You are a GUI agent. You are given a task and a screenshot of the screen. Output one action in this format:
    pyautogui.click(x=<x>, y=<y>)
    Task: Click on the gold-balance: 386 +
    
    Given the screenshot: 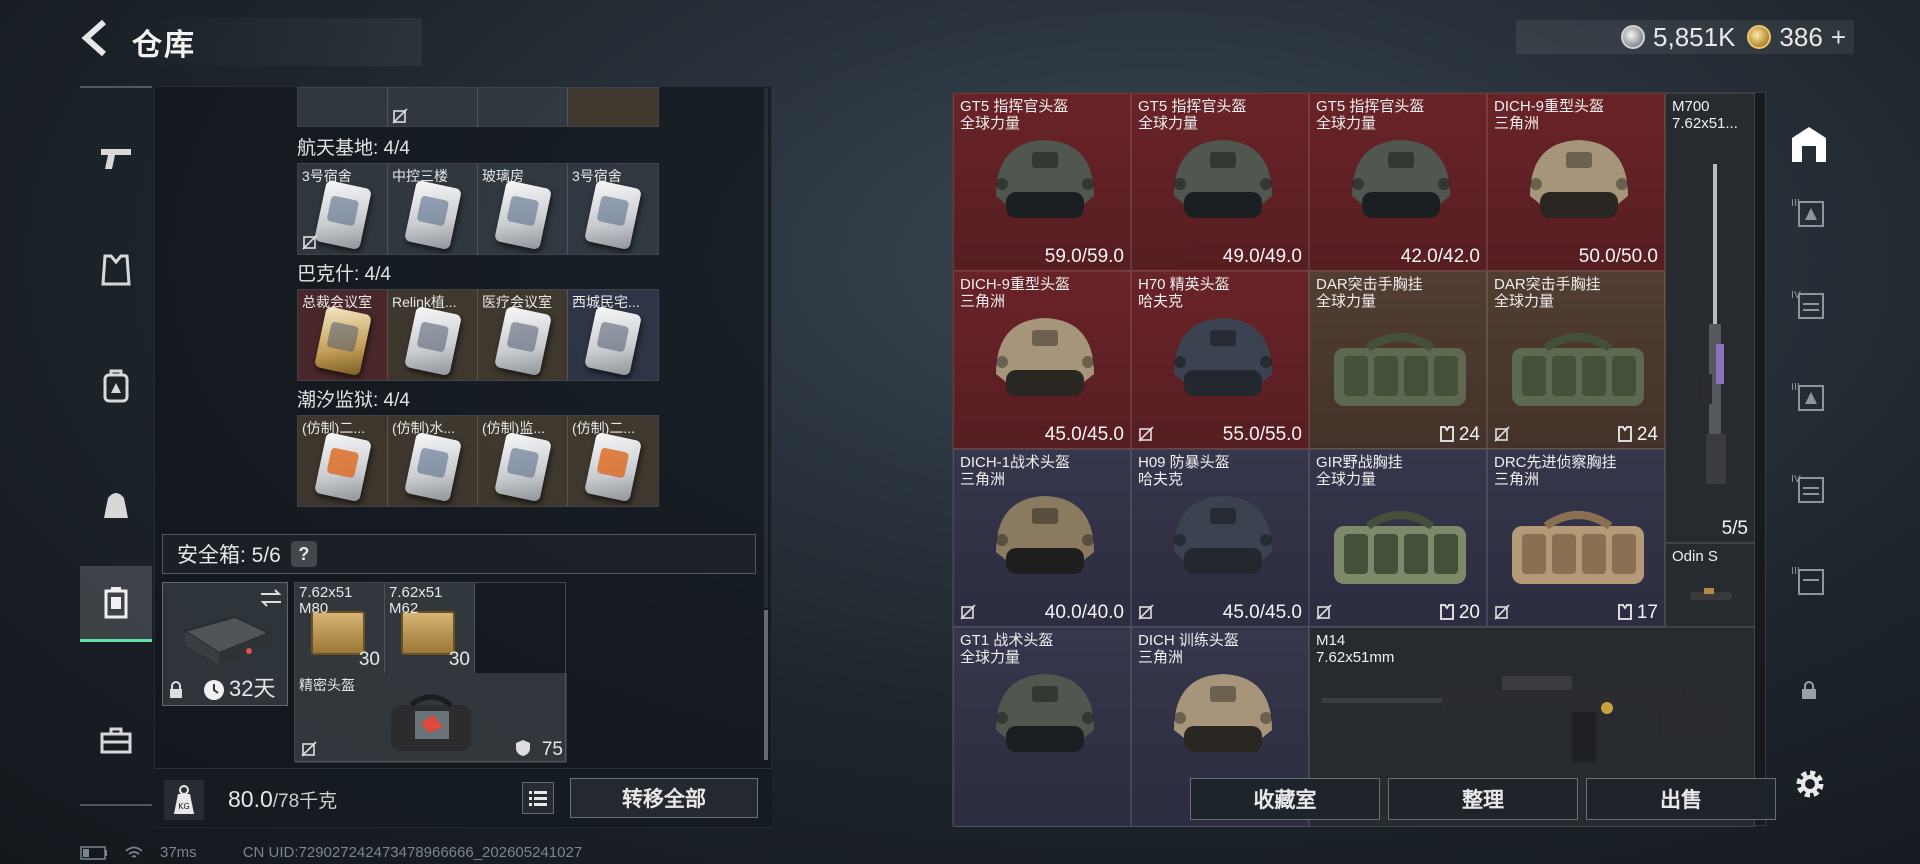 What is the action you would take?
    pyautogui.click(x=1796, y=37)
    